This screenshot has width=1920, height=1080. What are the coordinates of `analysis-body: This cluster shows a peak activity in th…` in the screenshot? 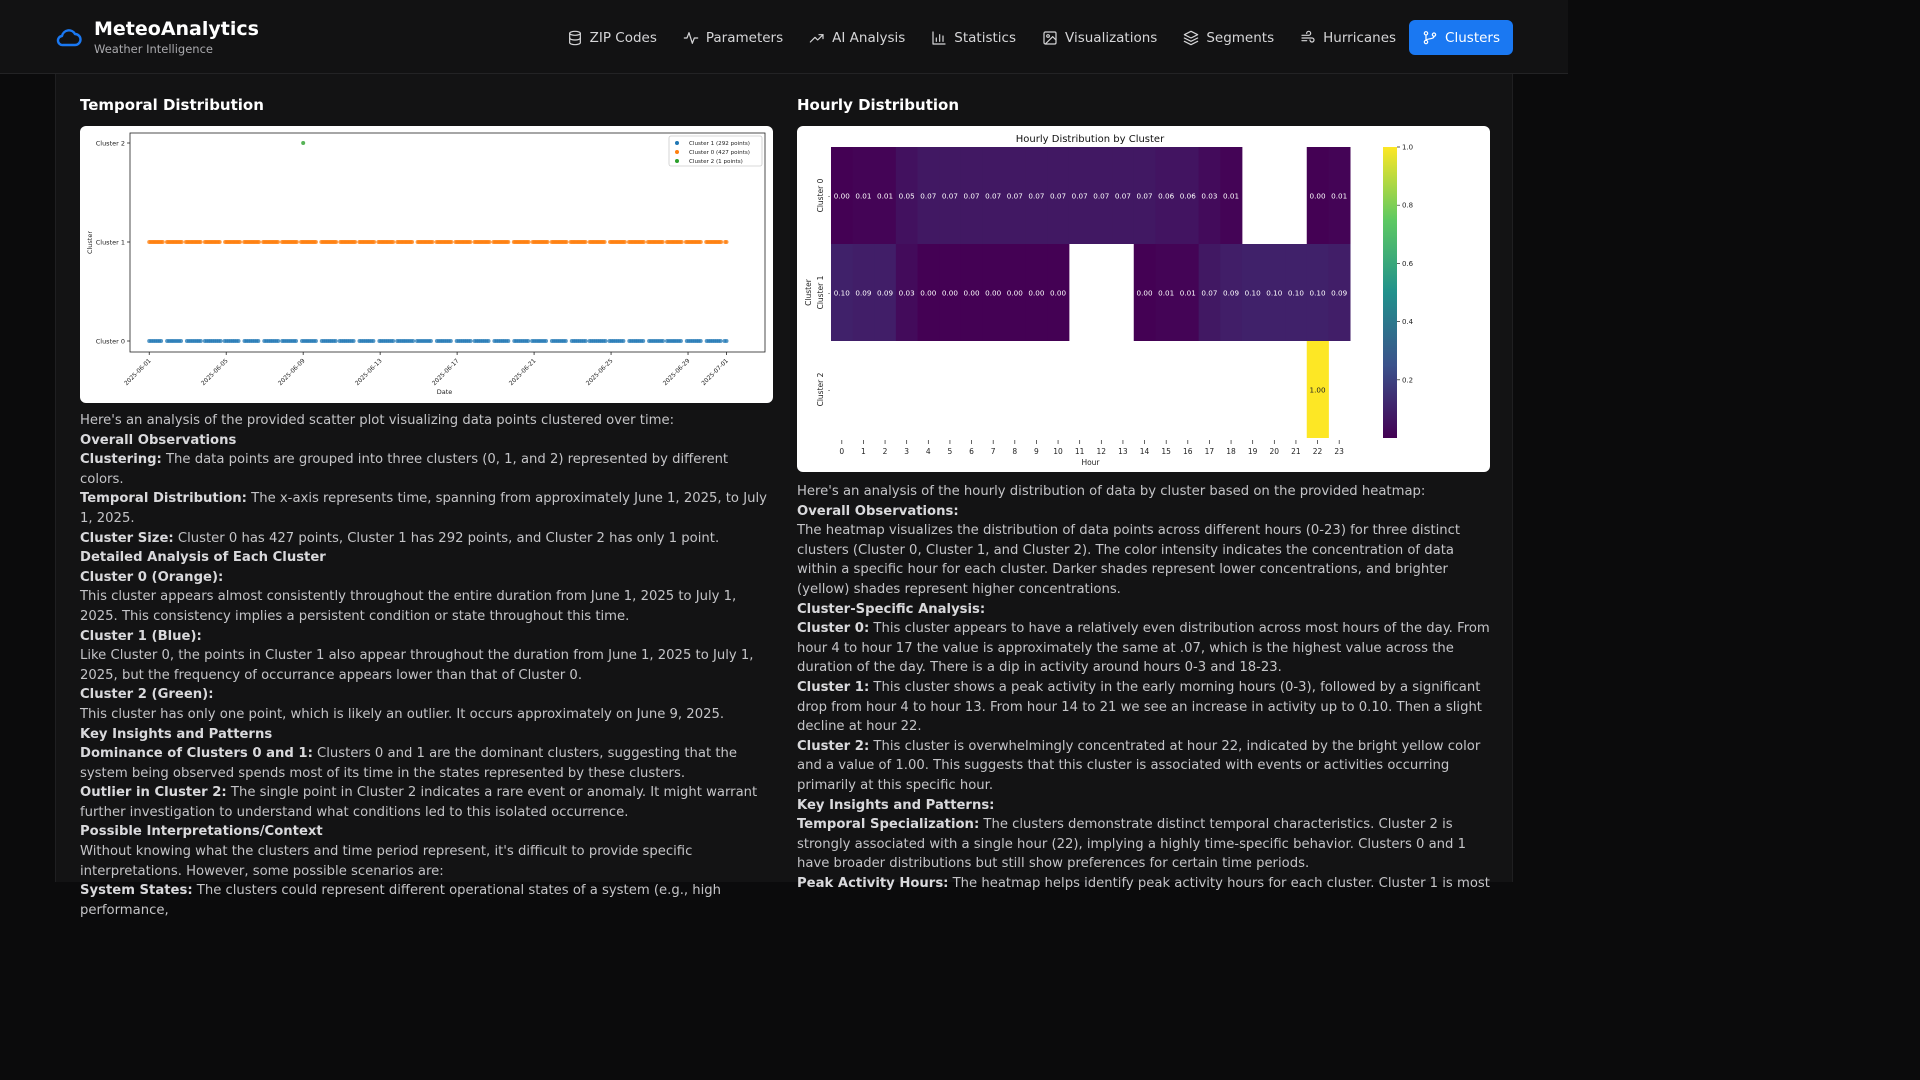 It's located at (1139, 707).